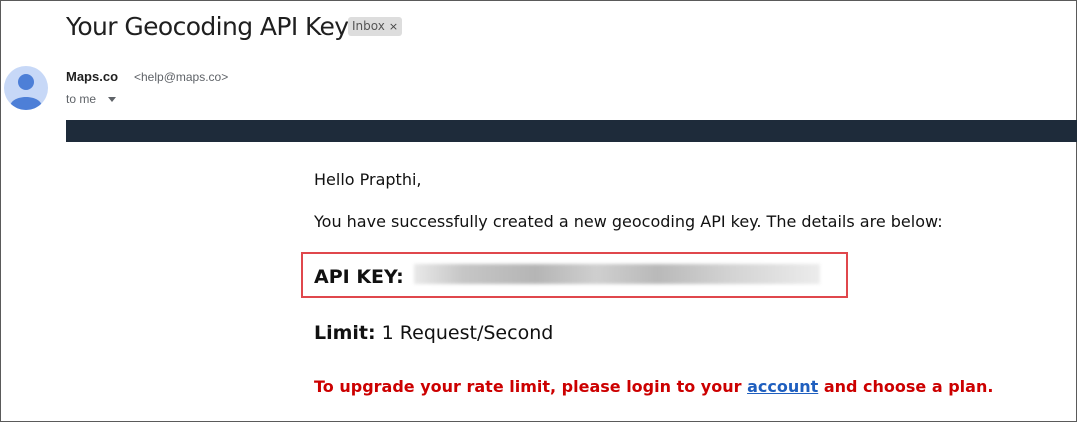  Describe the element at coordinates (112, 99) in the screenshot. I see `chevron-down-icon` at that location.